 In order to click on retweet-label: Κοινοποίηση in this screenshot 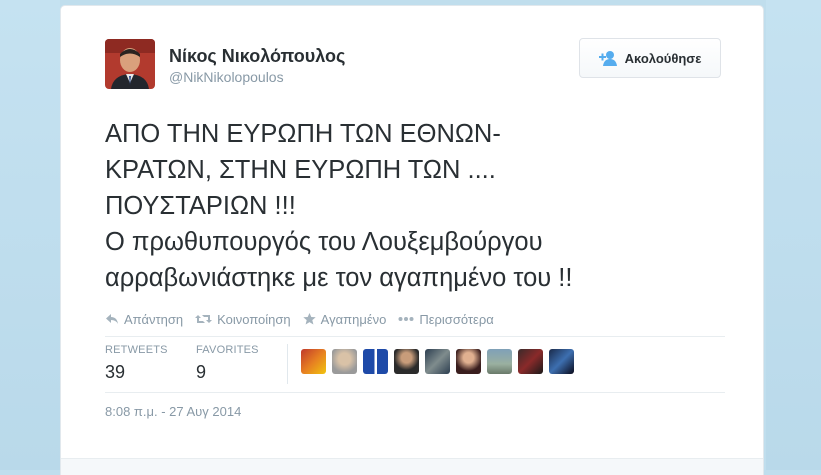, I will do `click(254, 319)`.